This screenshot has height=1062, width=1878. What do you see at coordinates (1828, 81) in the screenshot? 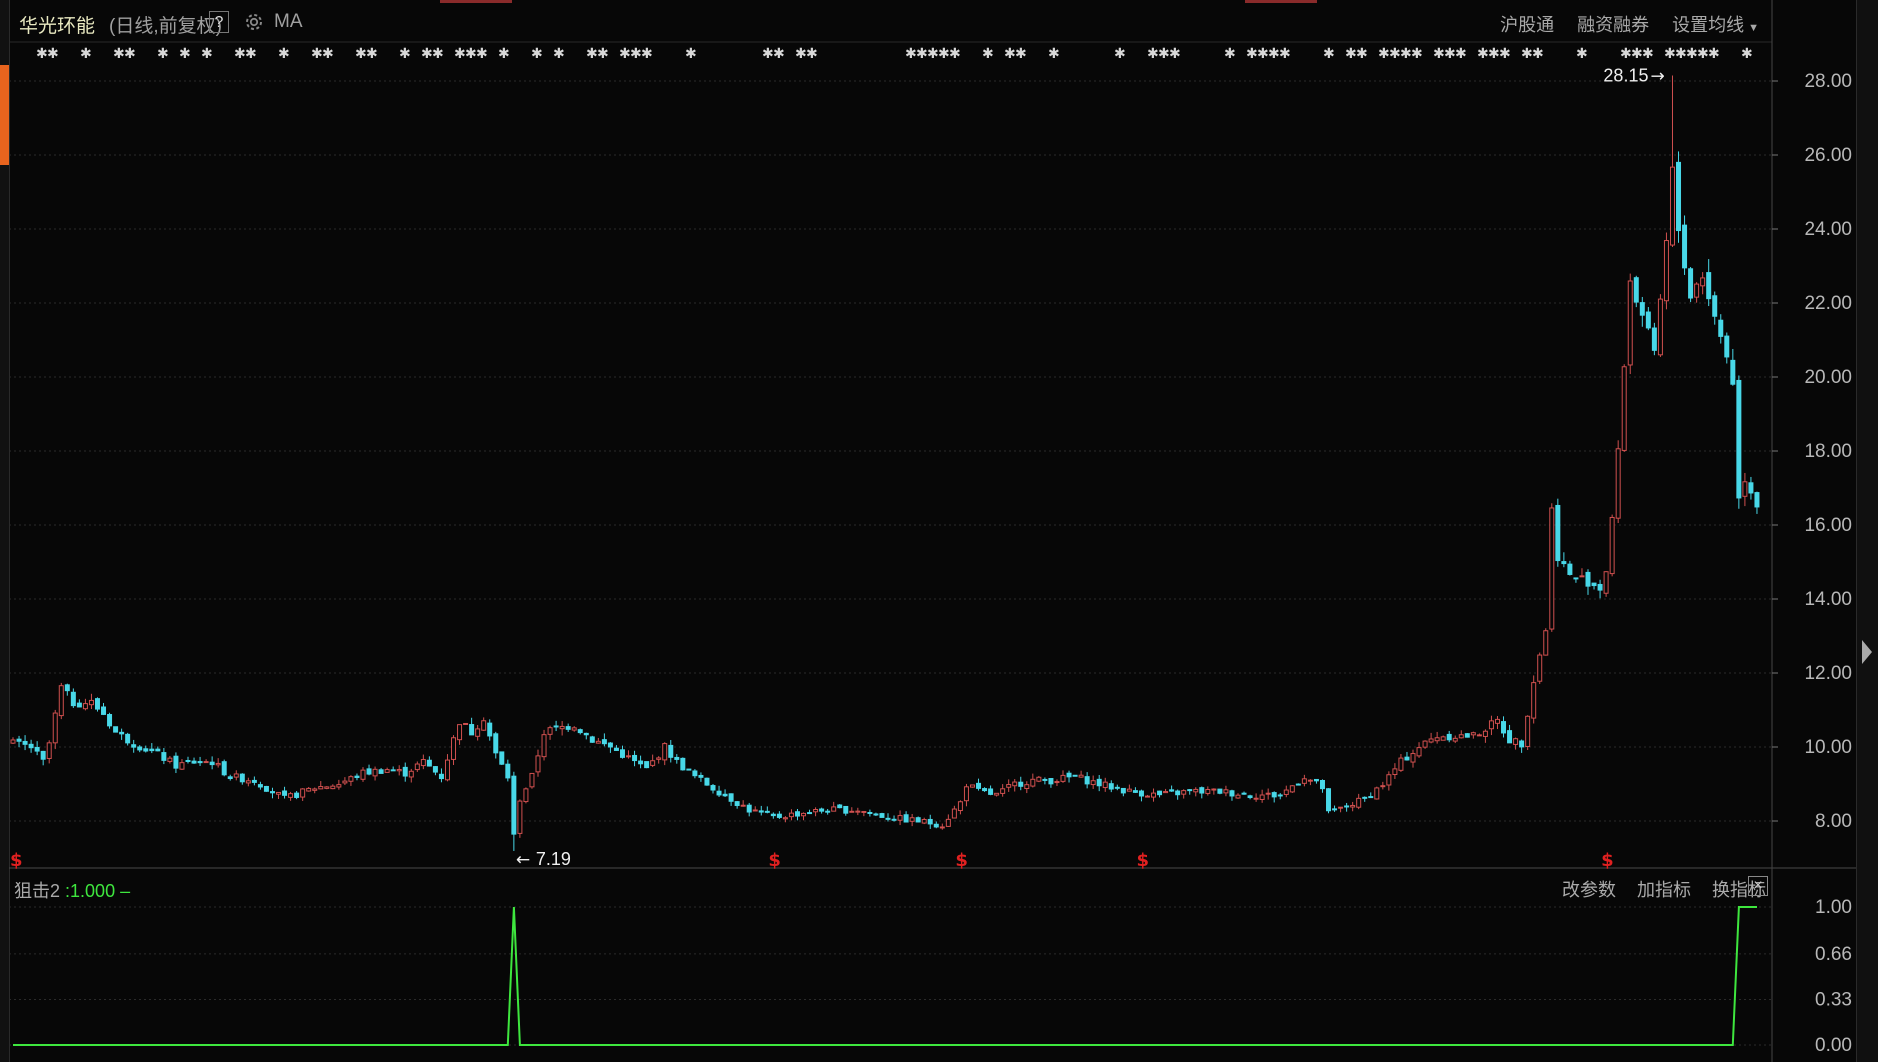
I see `price-tick-label: 28.00` at bounding box center [1828, 81].